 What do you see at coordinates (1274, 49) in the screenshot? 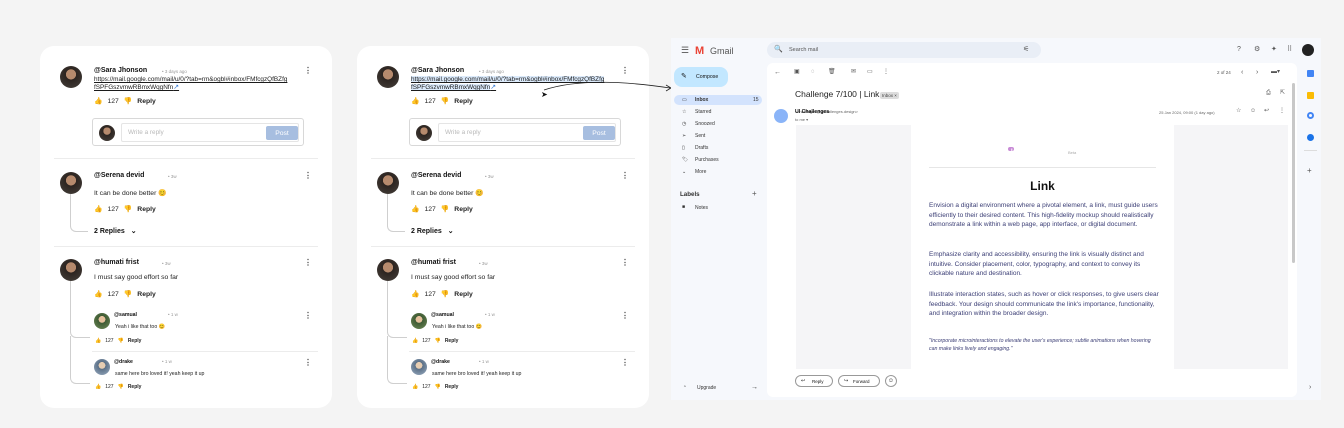
I see `sparkle-icon: ✦` at bounding box center [1274, 49].